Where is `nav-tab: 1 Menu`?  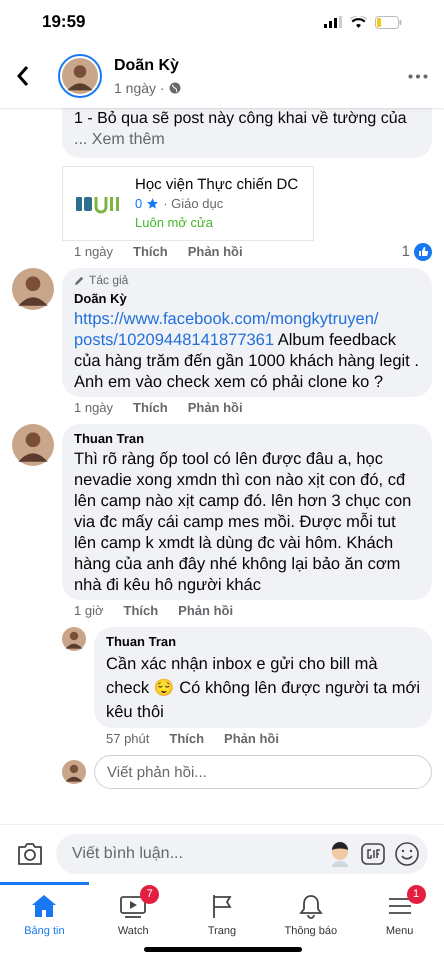
nav-tab: 1 Menu is located at coordinates (399, 921).